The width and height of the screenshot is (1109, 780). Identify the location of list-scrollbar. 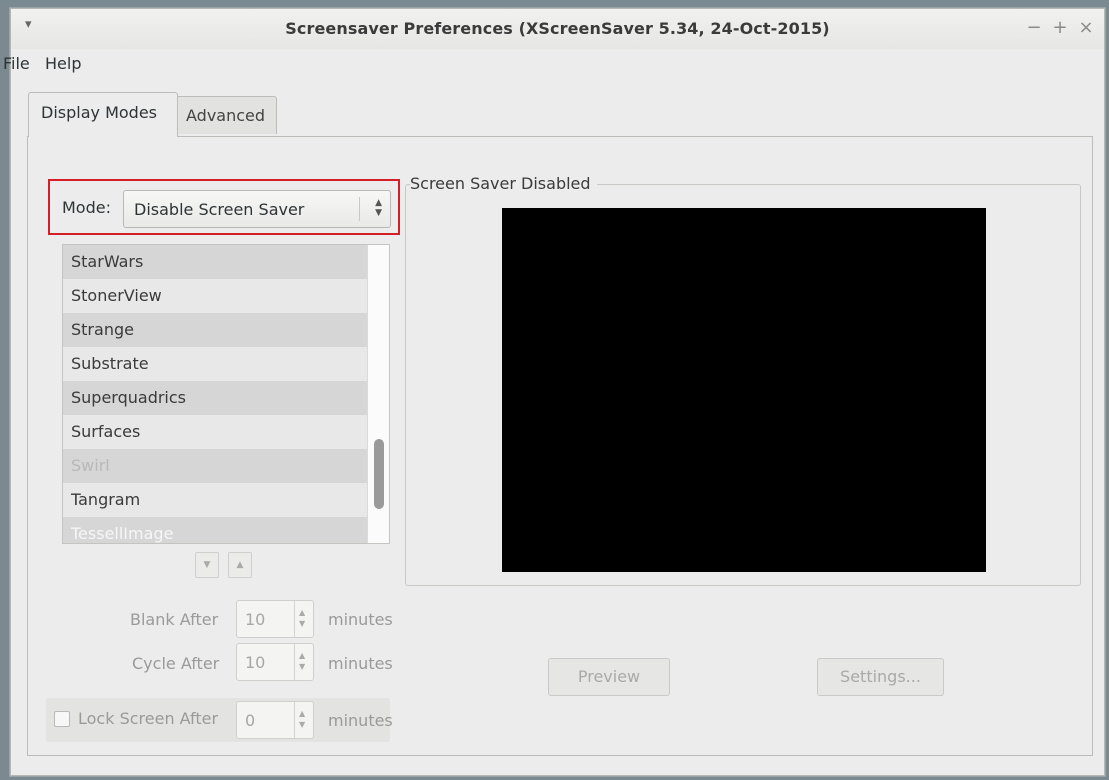
(378, 394).